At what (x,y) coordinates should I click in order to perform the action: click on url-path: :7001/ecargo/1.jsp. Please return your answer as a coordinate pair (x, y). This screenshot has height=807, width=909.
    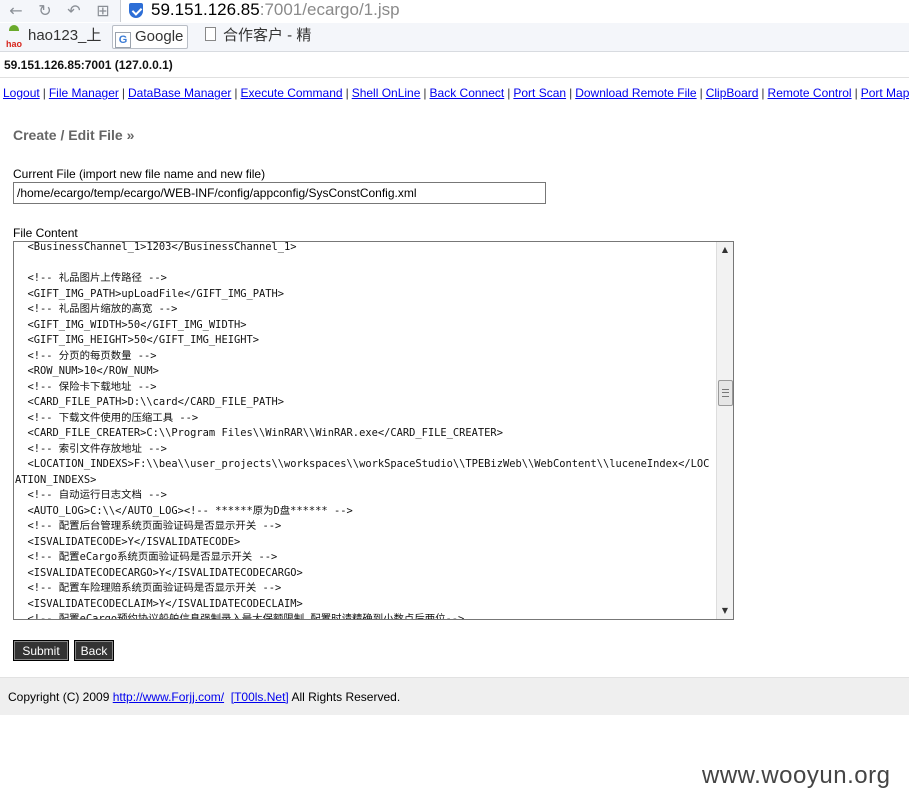
    Looking at the image, I should click on (329, 9).